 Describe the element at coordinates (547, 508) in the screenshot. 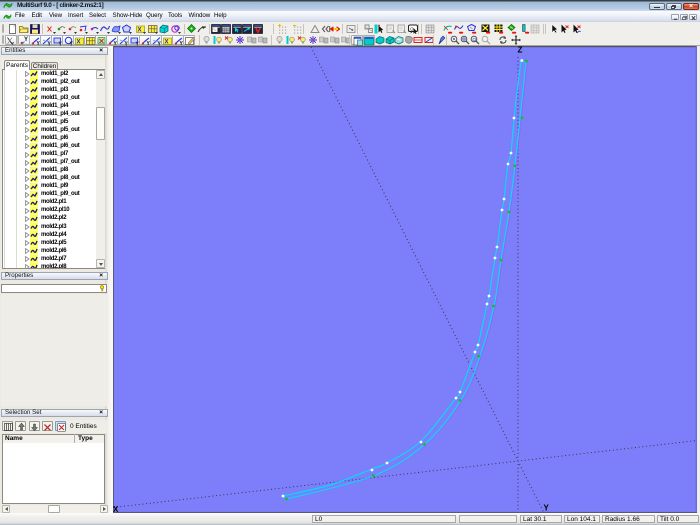

I see `svg-text: Y` at that location.